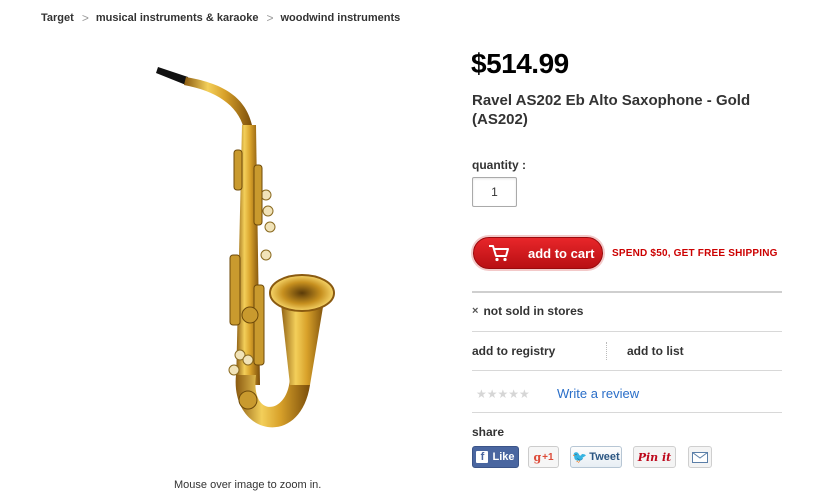  I want to click on quantity-input, so click(494, 192).